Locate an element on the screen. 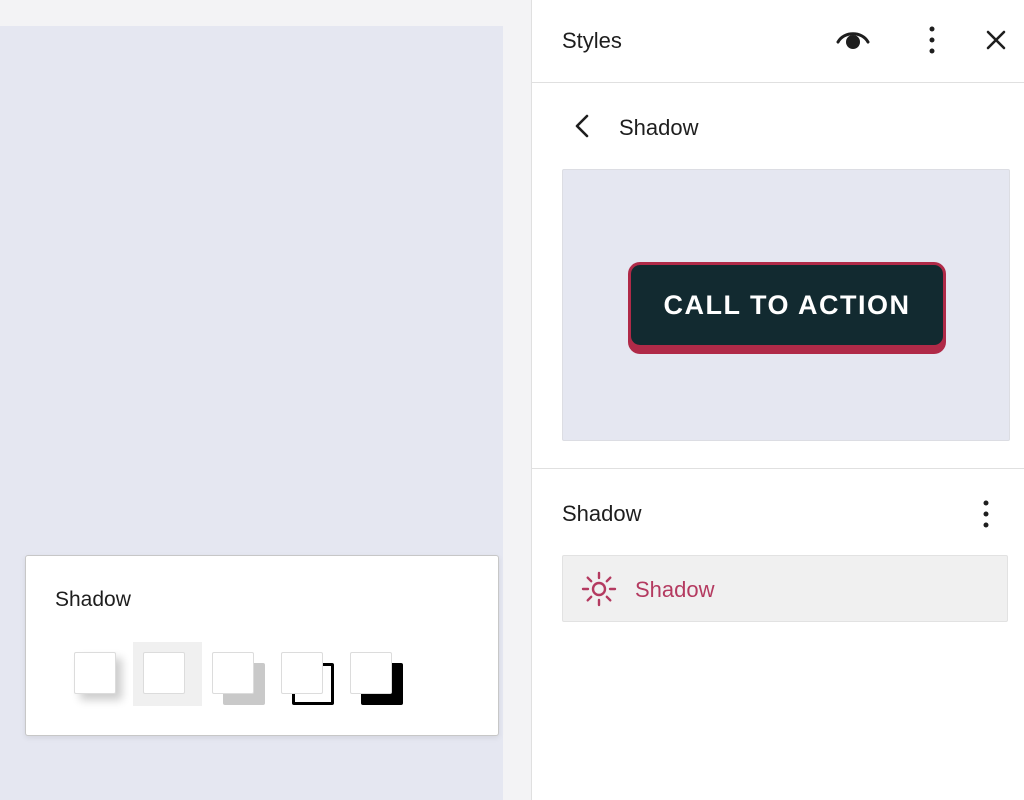 The height and width of the screenshot is (800, 1024). close-button is located at coordinates (996, 40).